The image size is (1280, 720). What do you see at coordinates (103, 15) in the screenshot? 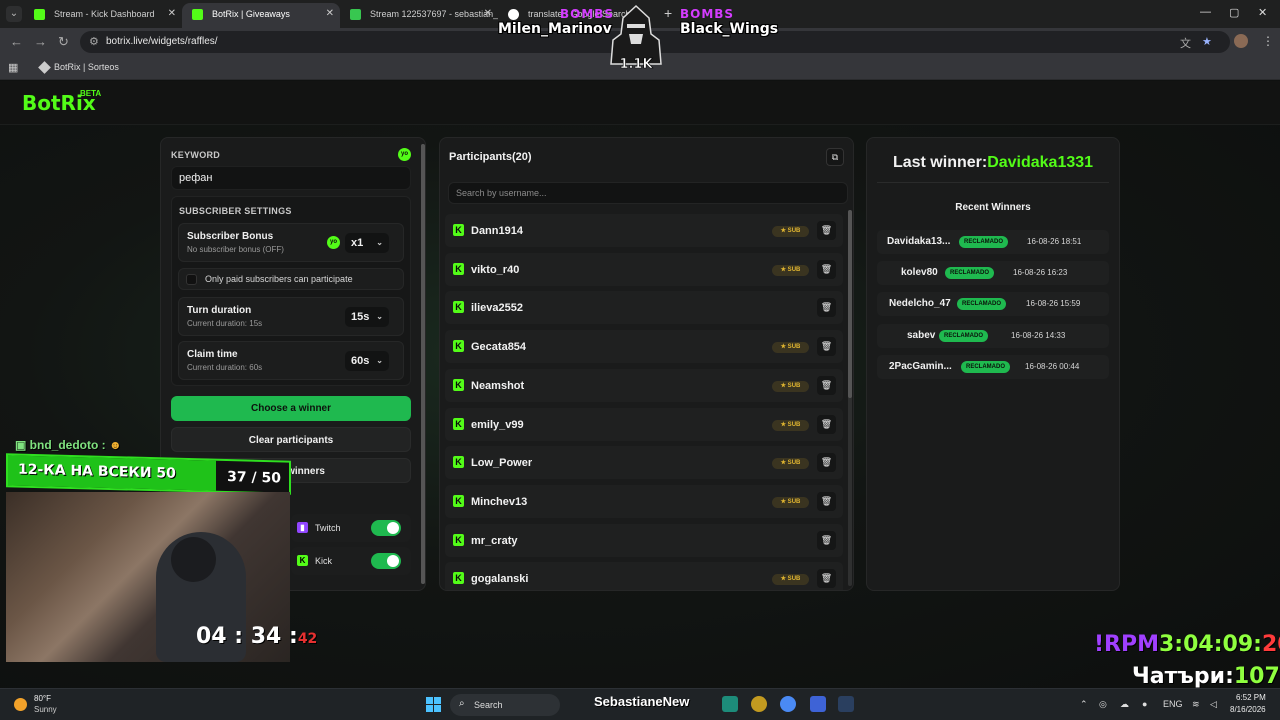
I see `tab-kick-dashboard: Stream - Kick Dashboard ✕` at bounding box center [103, 15].